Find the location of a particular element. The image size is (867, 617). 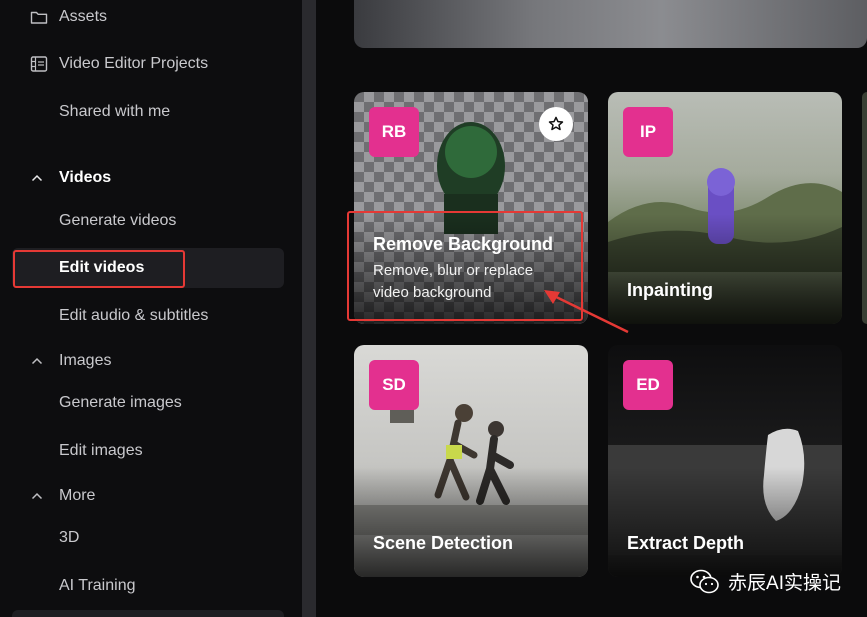

sidebar-item-label: Video Editor Projects is located at coordinates (134, 63).